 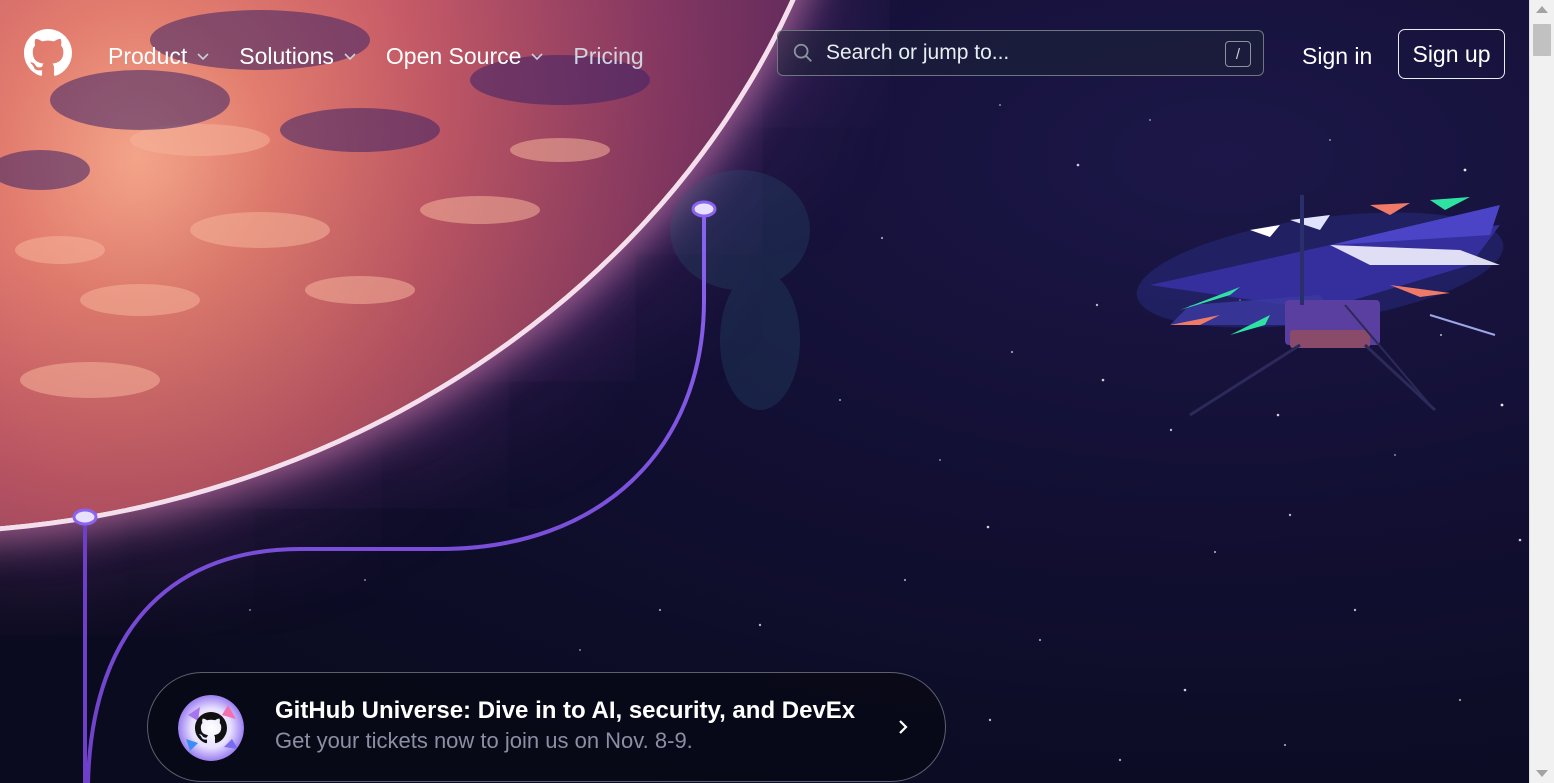 I want to click on nav-open-source-label: Open Source, so click(x=453, y=55).